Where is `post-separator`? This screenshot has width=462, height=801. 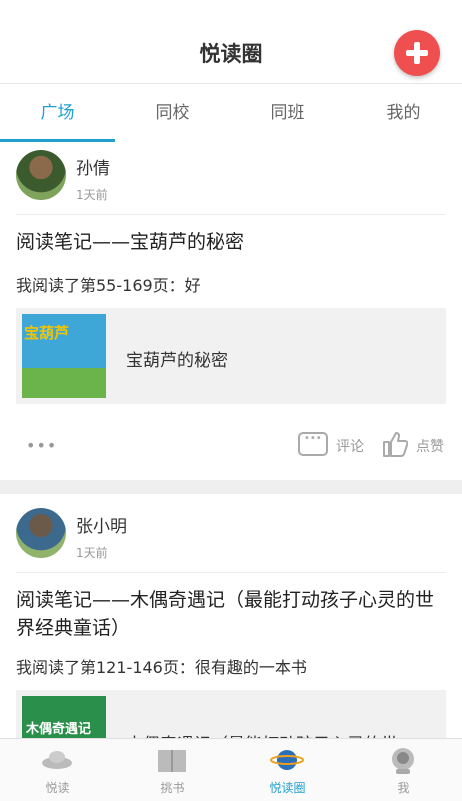 post-separator is located at coordinates (231, 487).